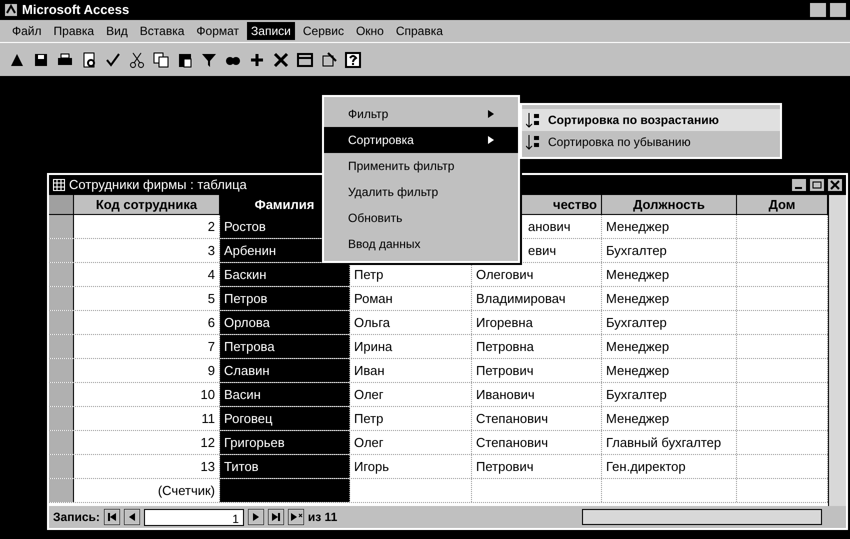 The image size is (850, 539). Describe the element at coordinates (285, 466) in the screenshot. I see `table-cell: Титов` at that location.